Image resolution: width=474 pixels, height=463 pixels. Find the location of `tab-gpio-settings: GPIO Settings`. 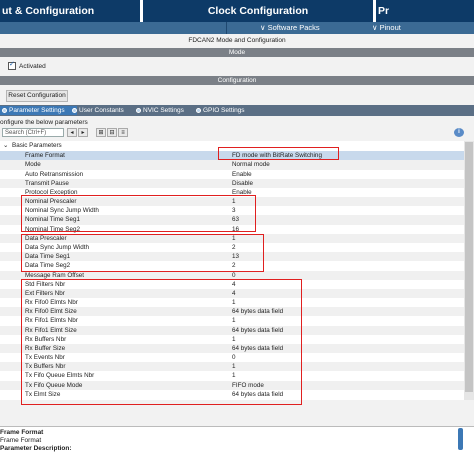

tab-gpio-settings: GPIO Settings is located at coordinates (226, 110).